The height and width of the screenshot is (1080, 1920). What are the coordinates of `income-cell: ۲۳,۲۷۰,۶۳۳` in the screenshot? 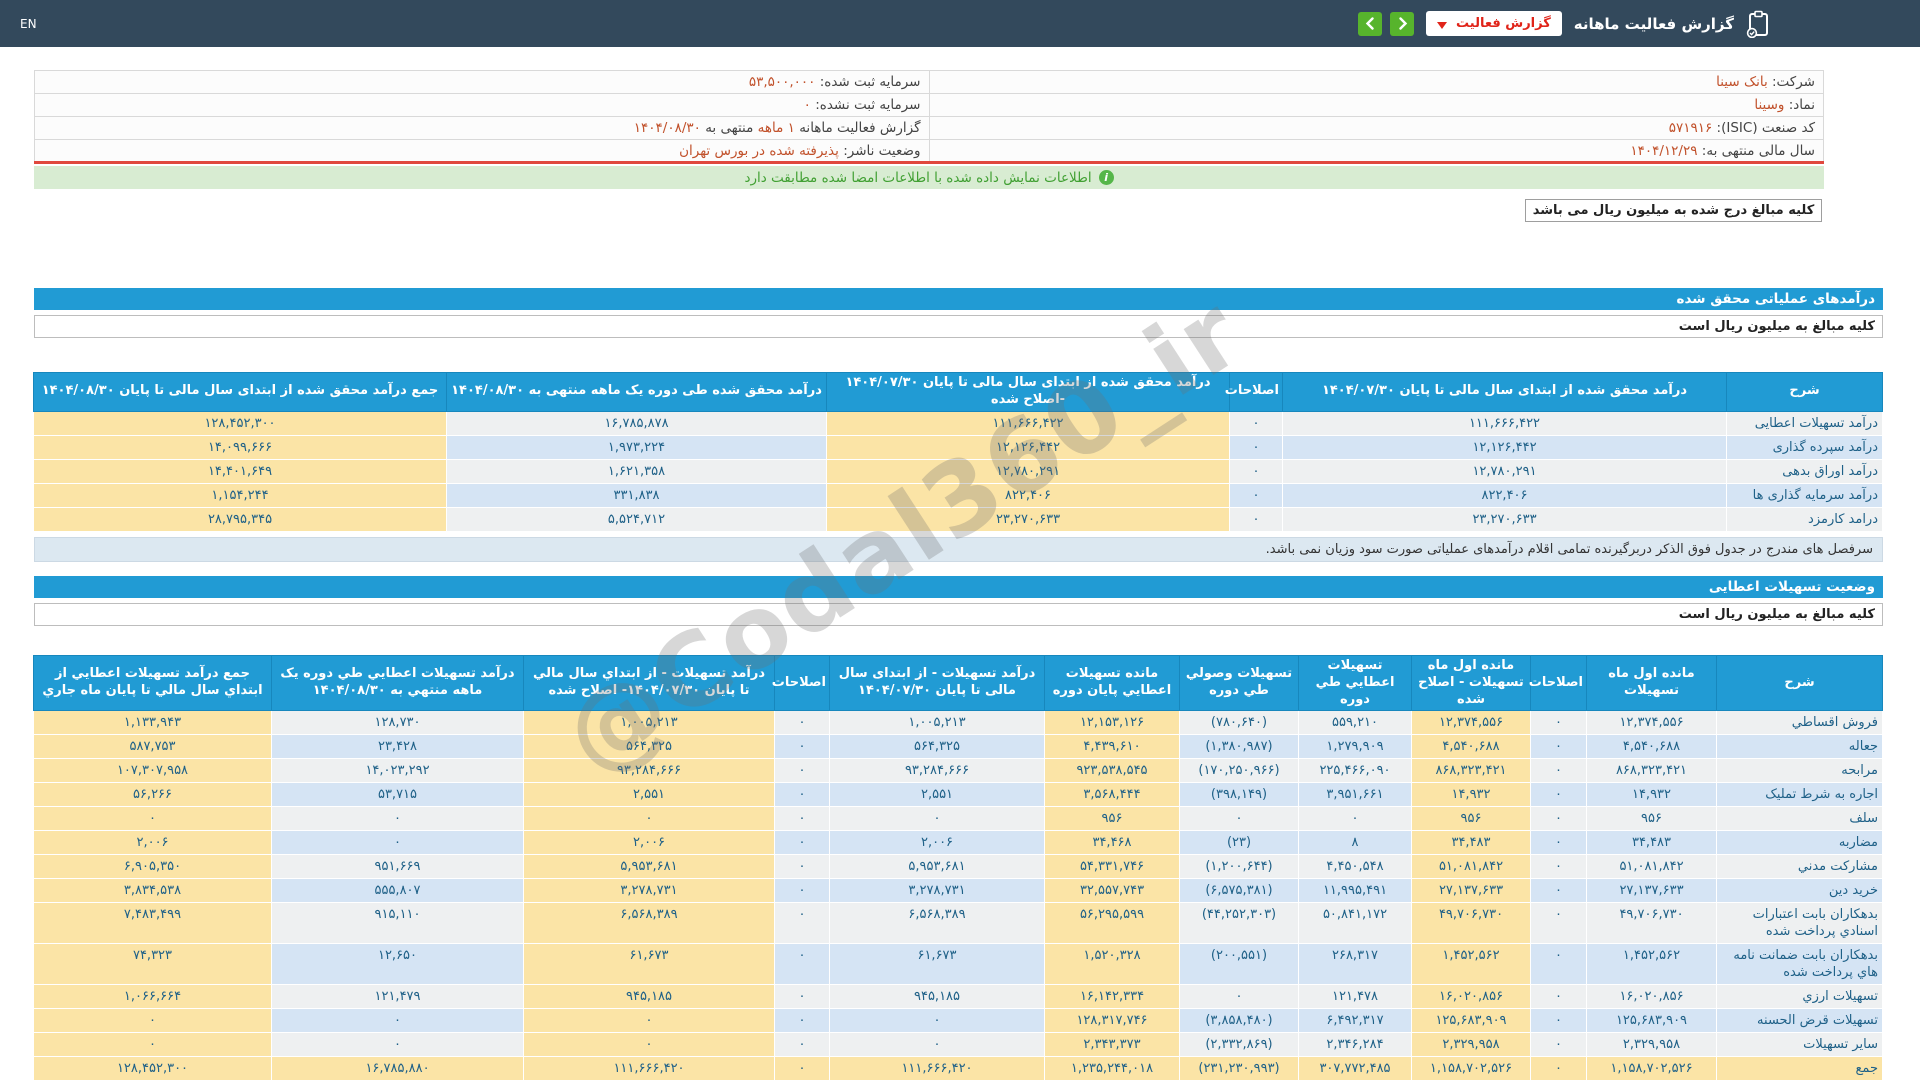 It's located at (1504, 519).